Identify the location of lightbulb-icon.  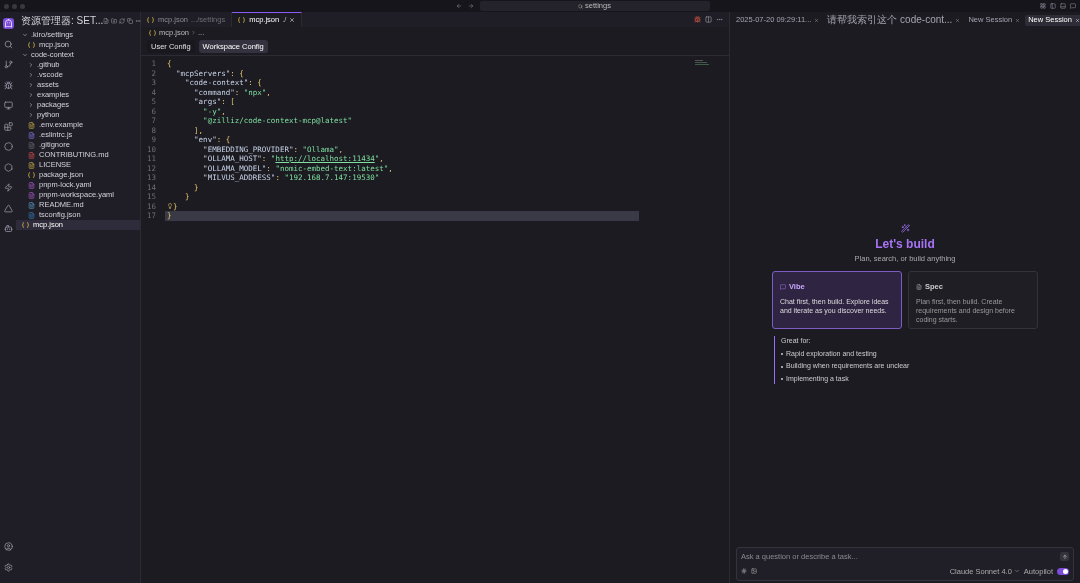
(170, 206).